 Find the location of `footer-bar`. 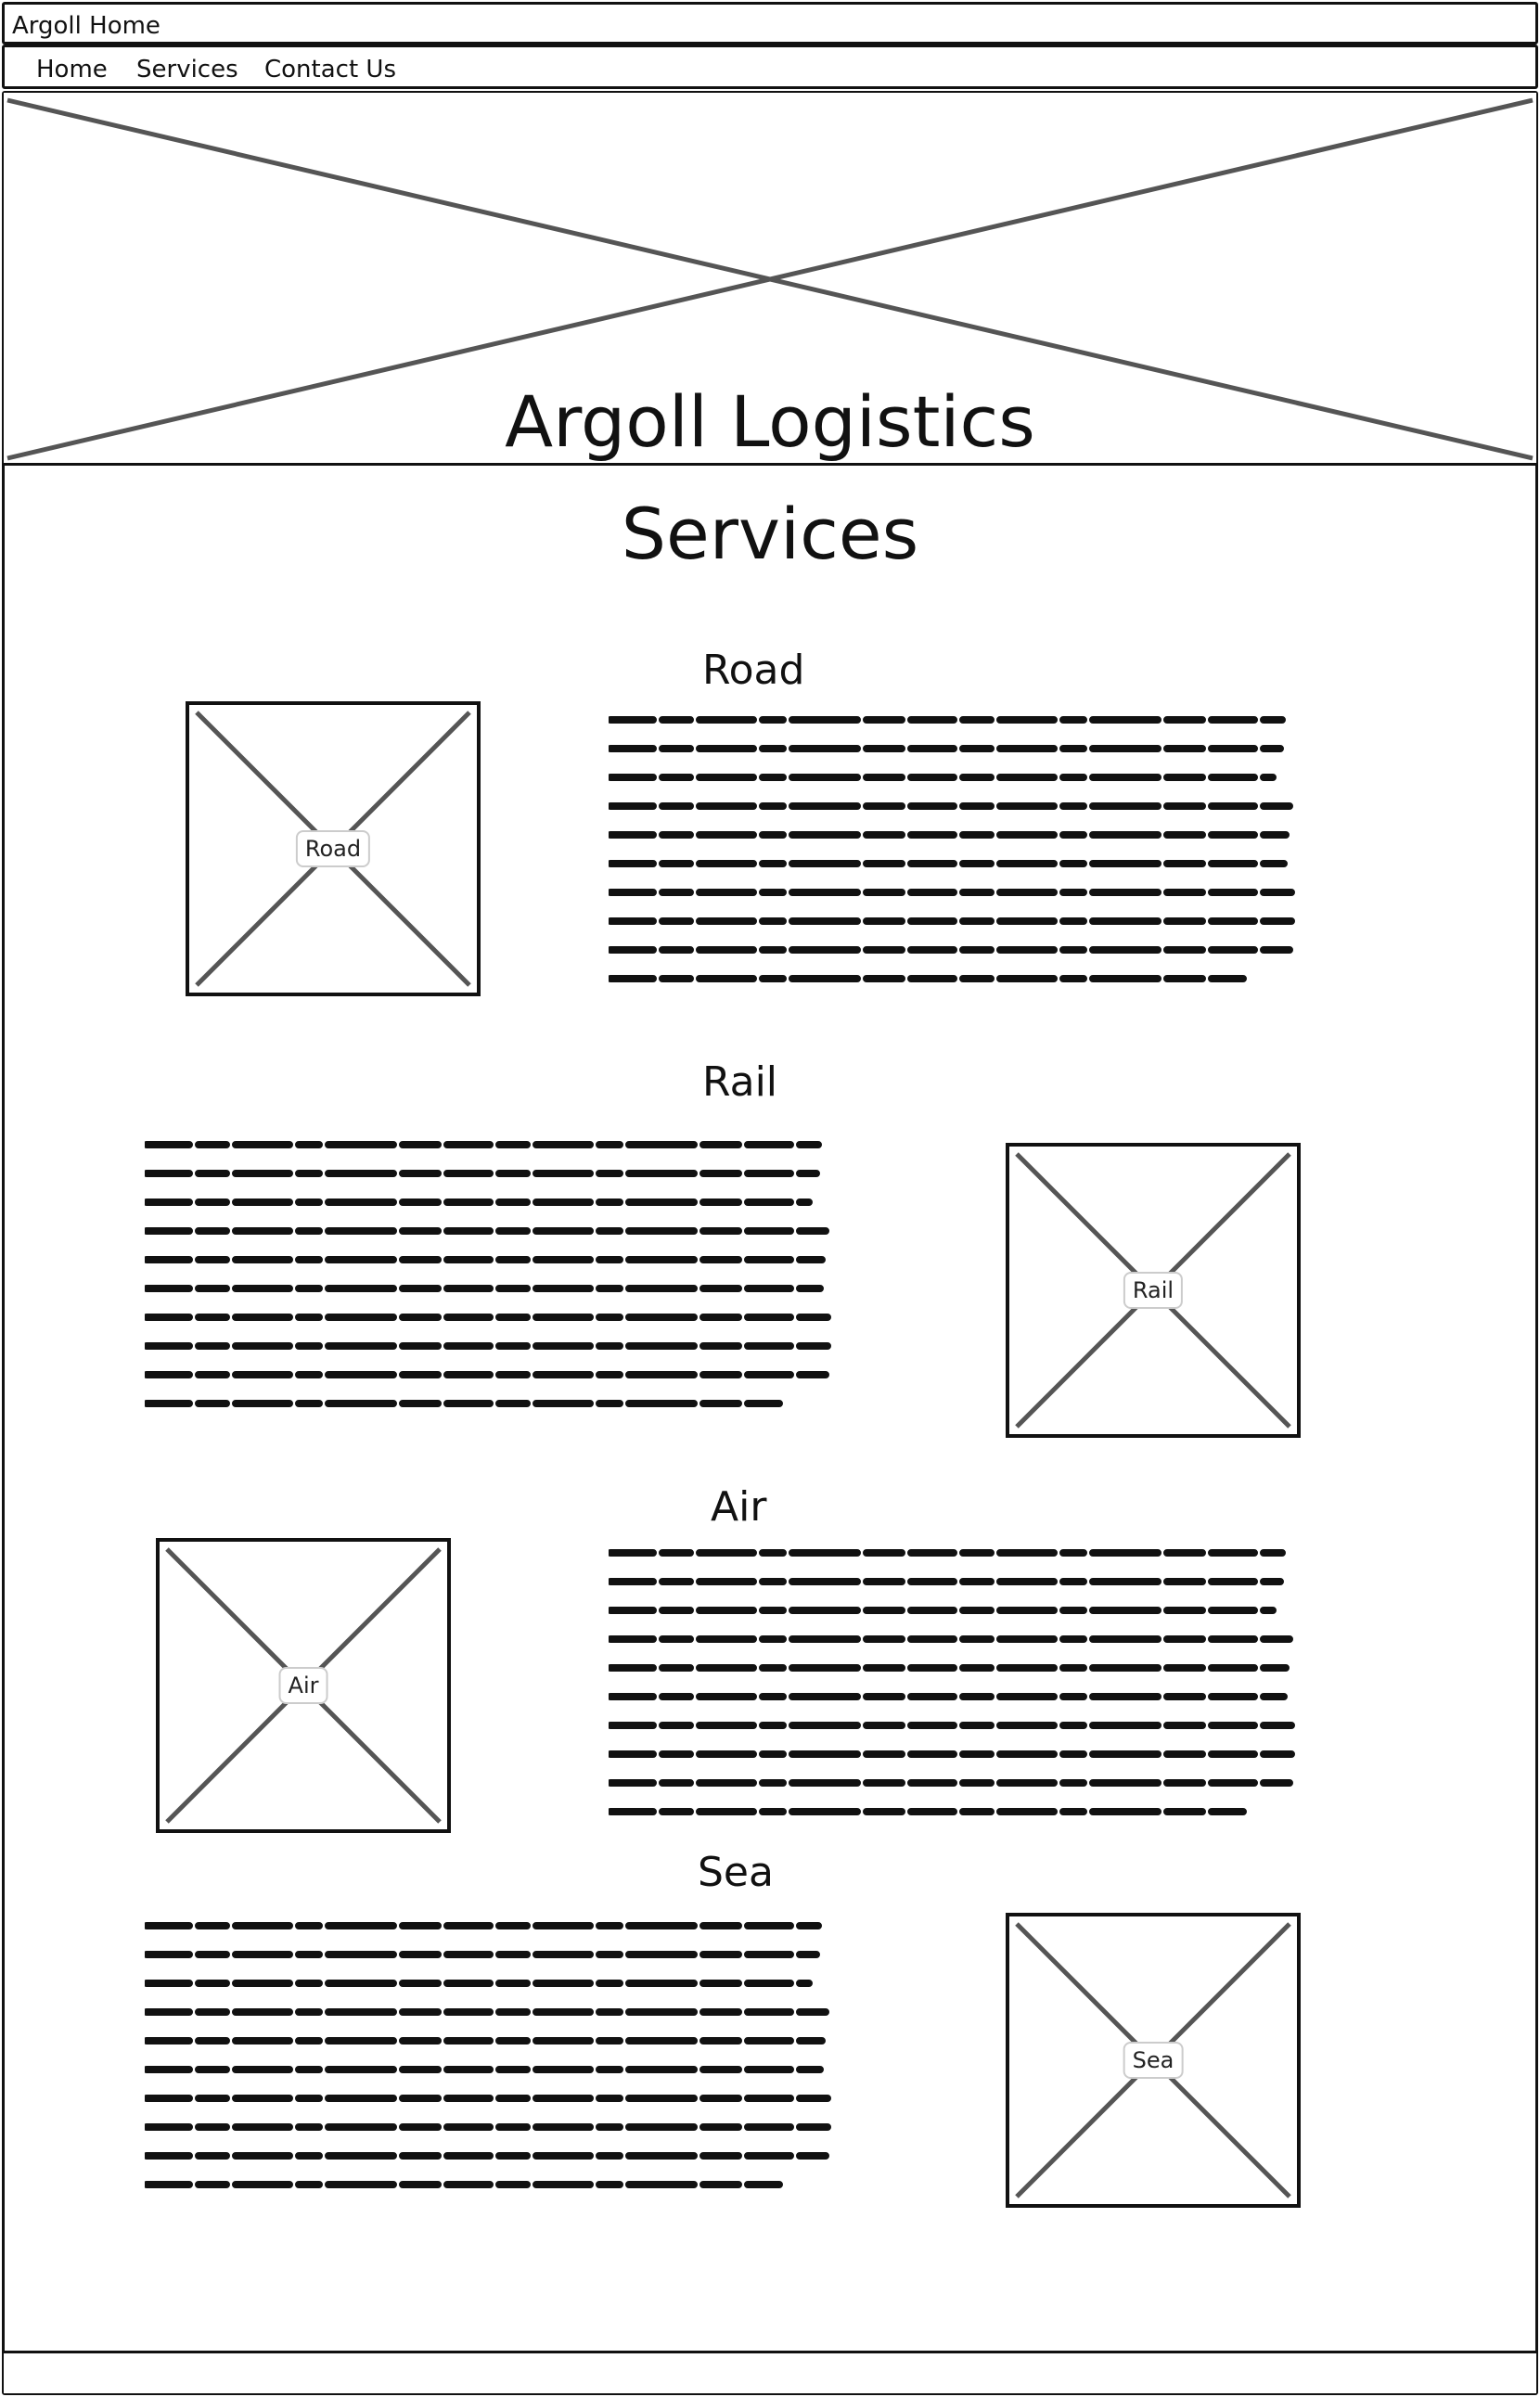

footer-bar is located at coordinates (770, 2372).